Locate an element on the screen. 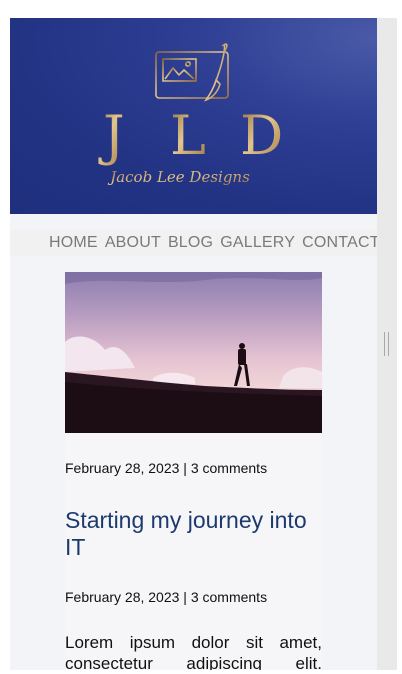  brand-initial-l: L is located at coordinates (188, 135).